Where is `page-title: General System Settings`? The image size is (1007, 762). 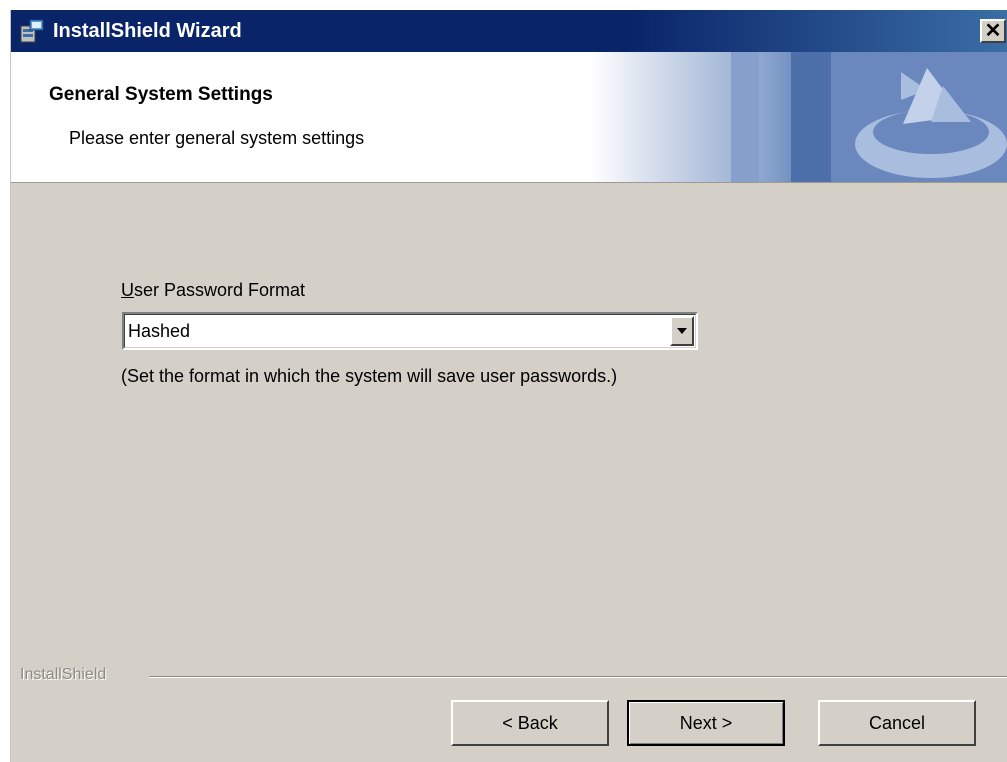 page-title: General System Settings is located at coordinates (161, 94).